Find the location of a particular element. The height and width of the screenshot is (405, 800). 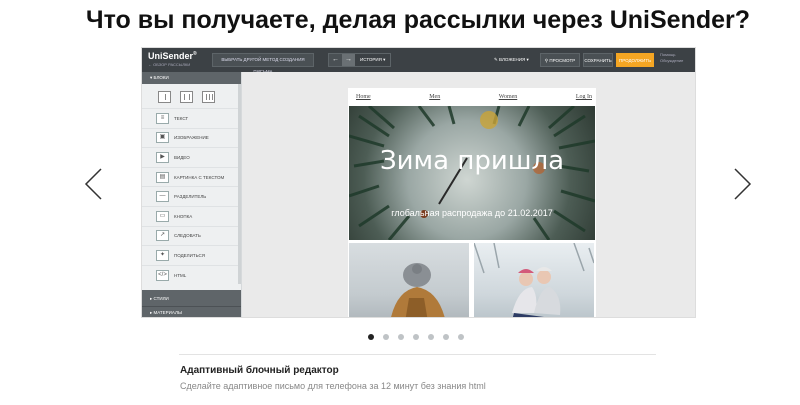

product-photo-right is located at coordinates (534, 280).